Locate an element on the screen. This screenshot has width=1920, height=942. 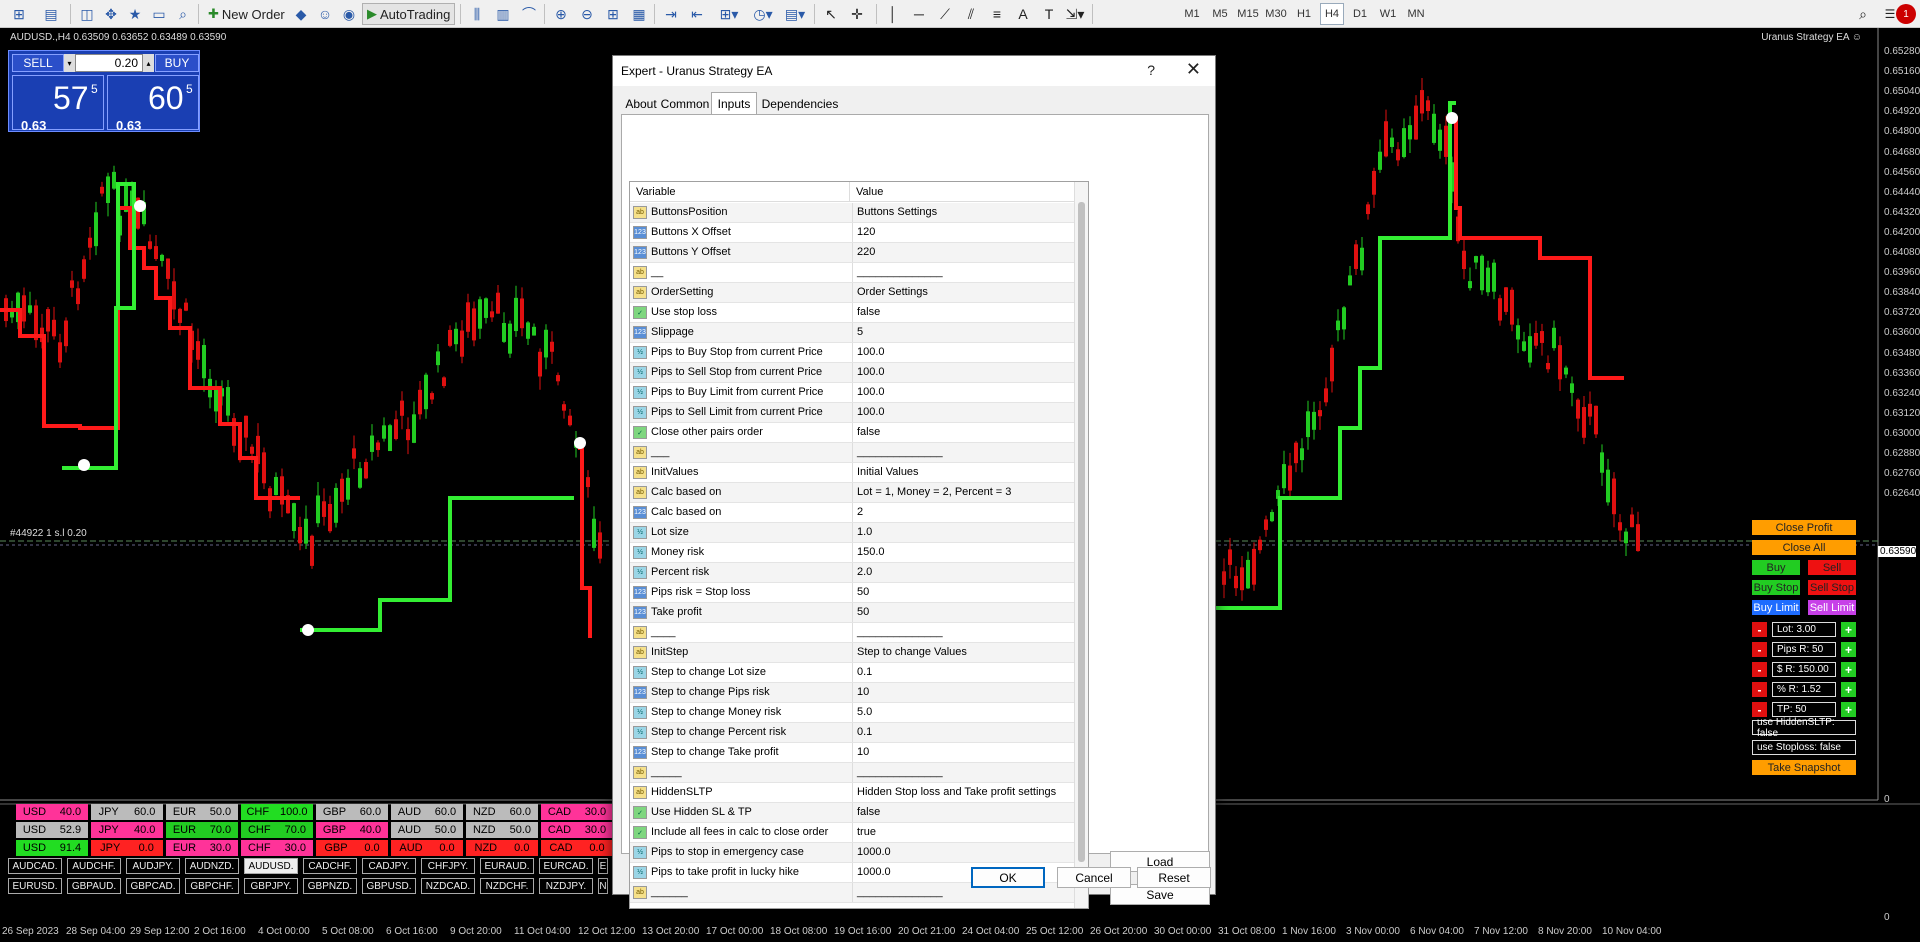
crosshair-icon: ✛ is located at coordinates (857, 14).